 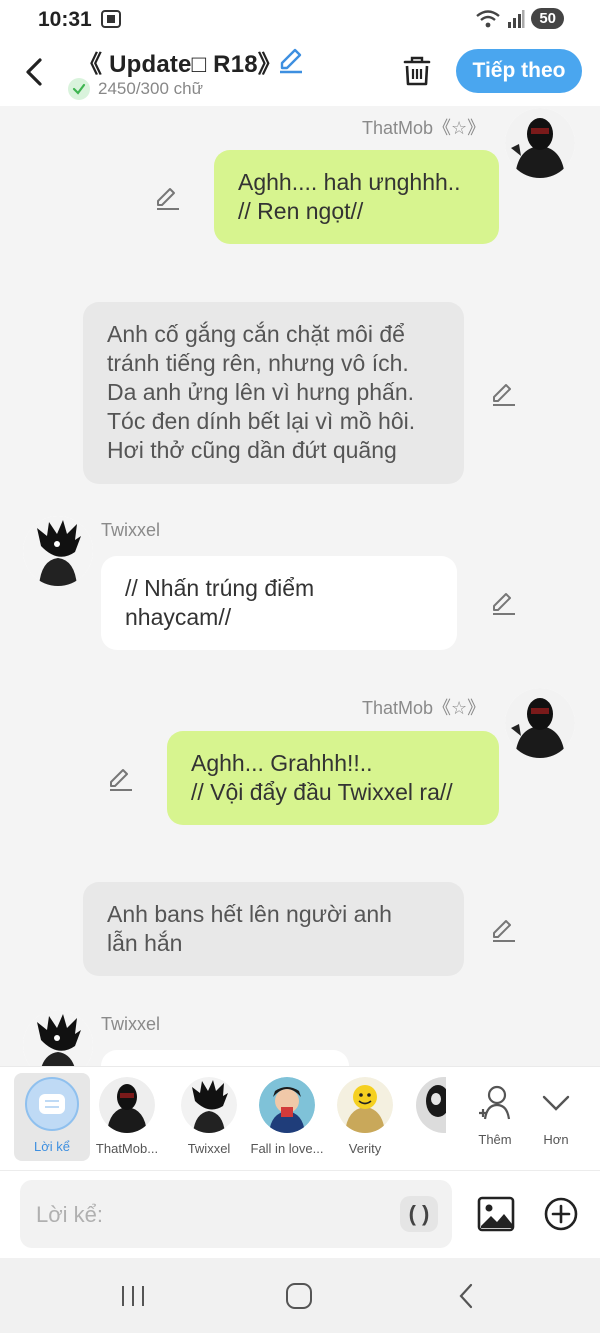 I want to click on character-partial, so click(x=433, y=1116).